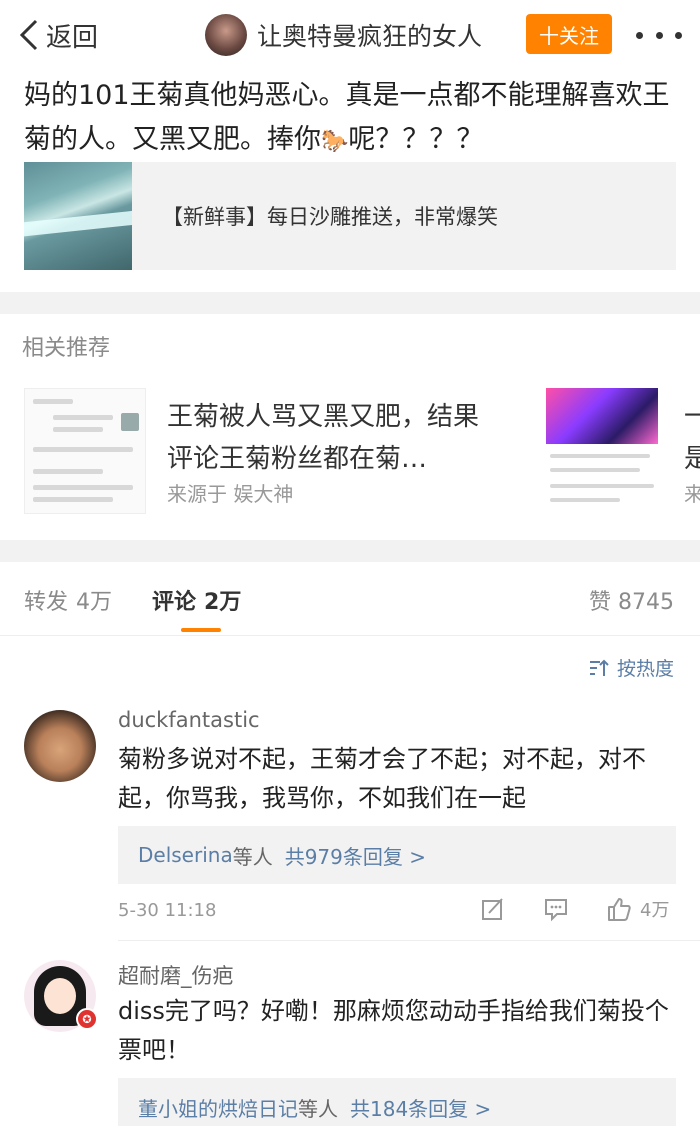 The height and width of the screenshot is (1126, 700). Describe the element at coordinates (189, 720) in the screenshot. I see `comment-username: duckfantastic` at that location.